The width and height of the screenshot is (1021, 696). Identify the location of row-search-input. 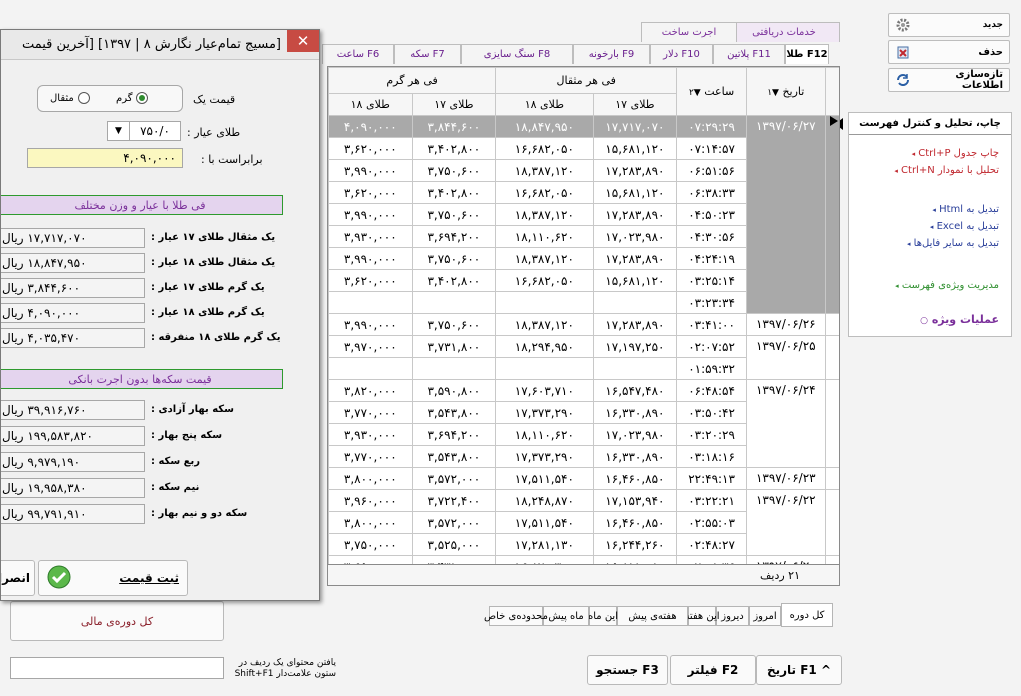
(117, 668).